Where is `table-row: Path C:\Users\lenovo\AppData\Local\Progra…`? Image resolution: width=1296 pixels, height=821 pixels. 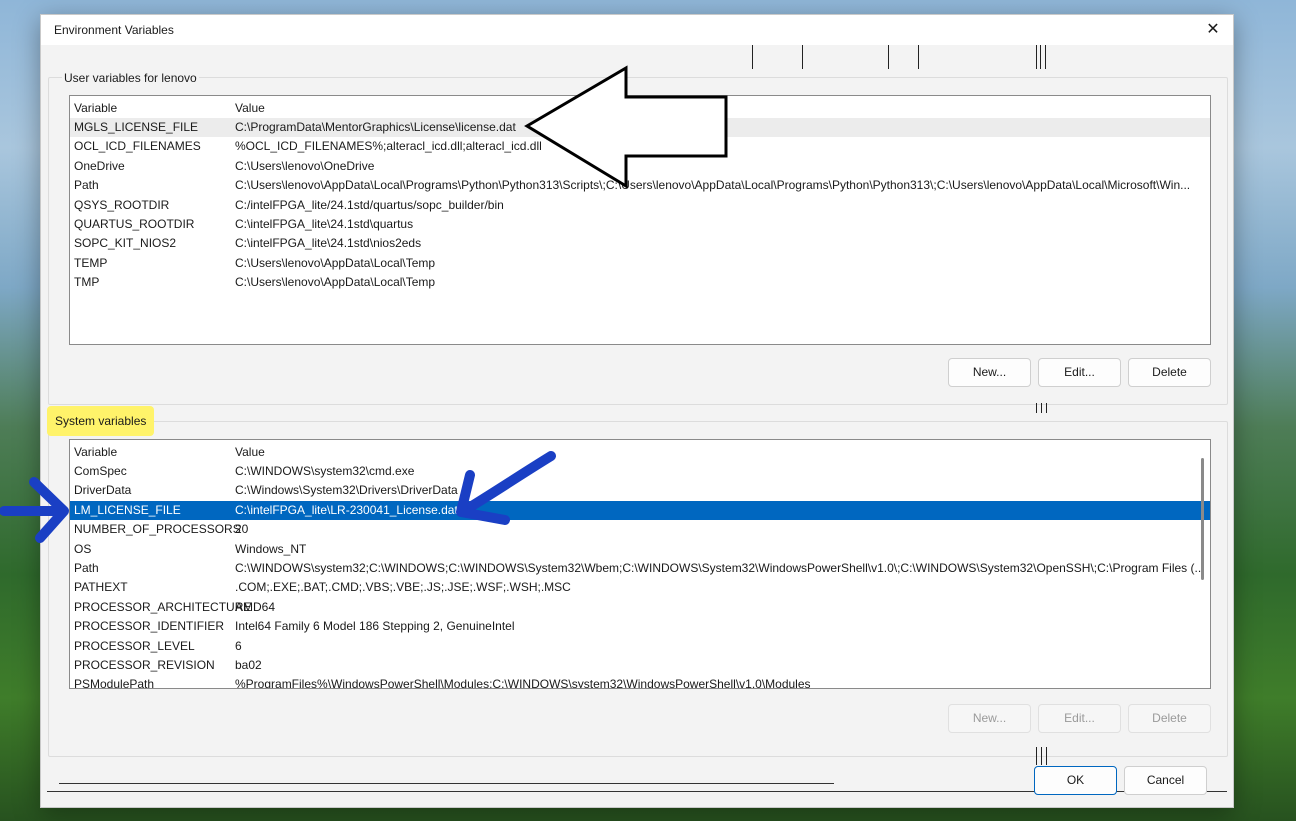 table-row: Path C:\Users\lenovo\AppData\Local\Progra… is located at coordinates (640, 185).